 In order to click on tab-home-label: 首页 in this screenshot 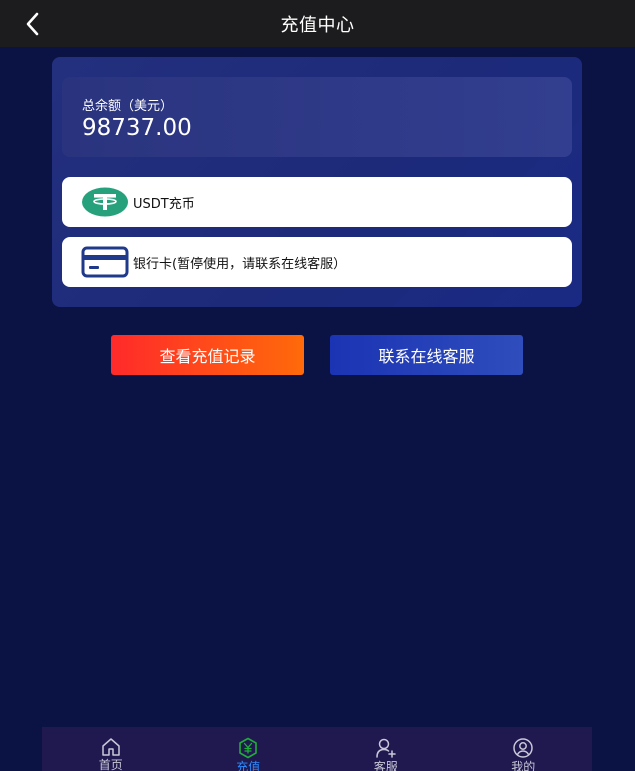, I will do `click(110, 764)`.